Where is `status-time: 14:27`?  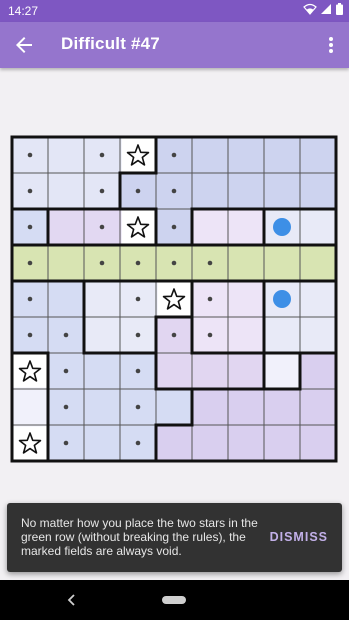
status-time: 14:27 is located at coordinates (23, 11).